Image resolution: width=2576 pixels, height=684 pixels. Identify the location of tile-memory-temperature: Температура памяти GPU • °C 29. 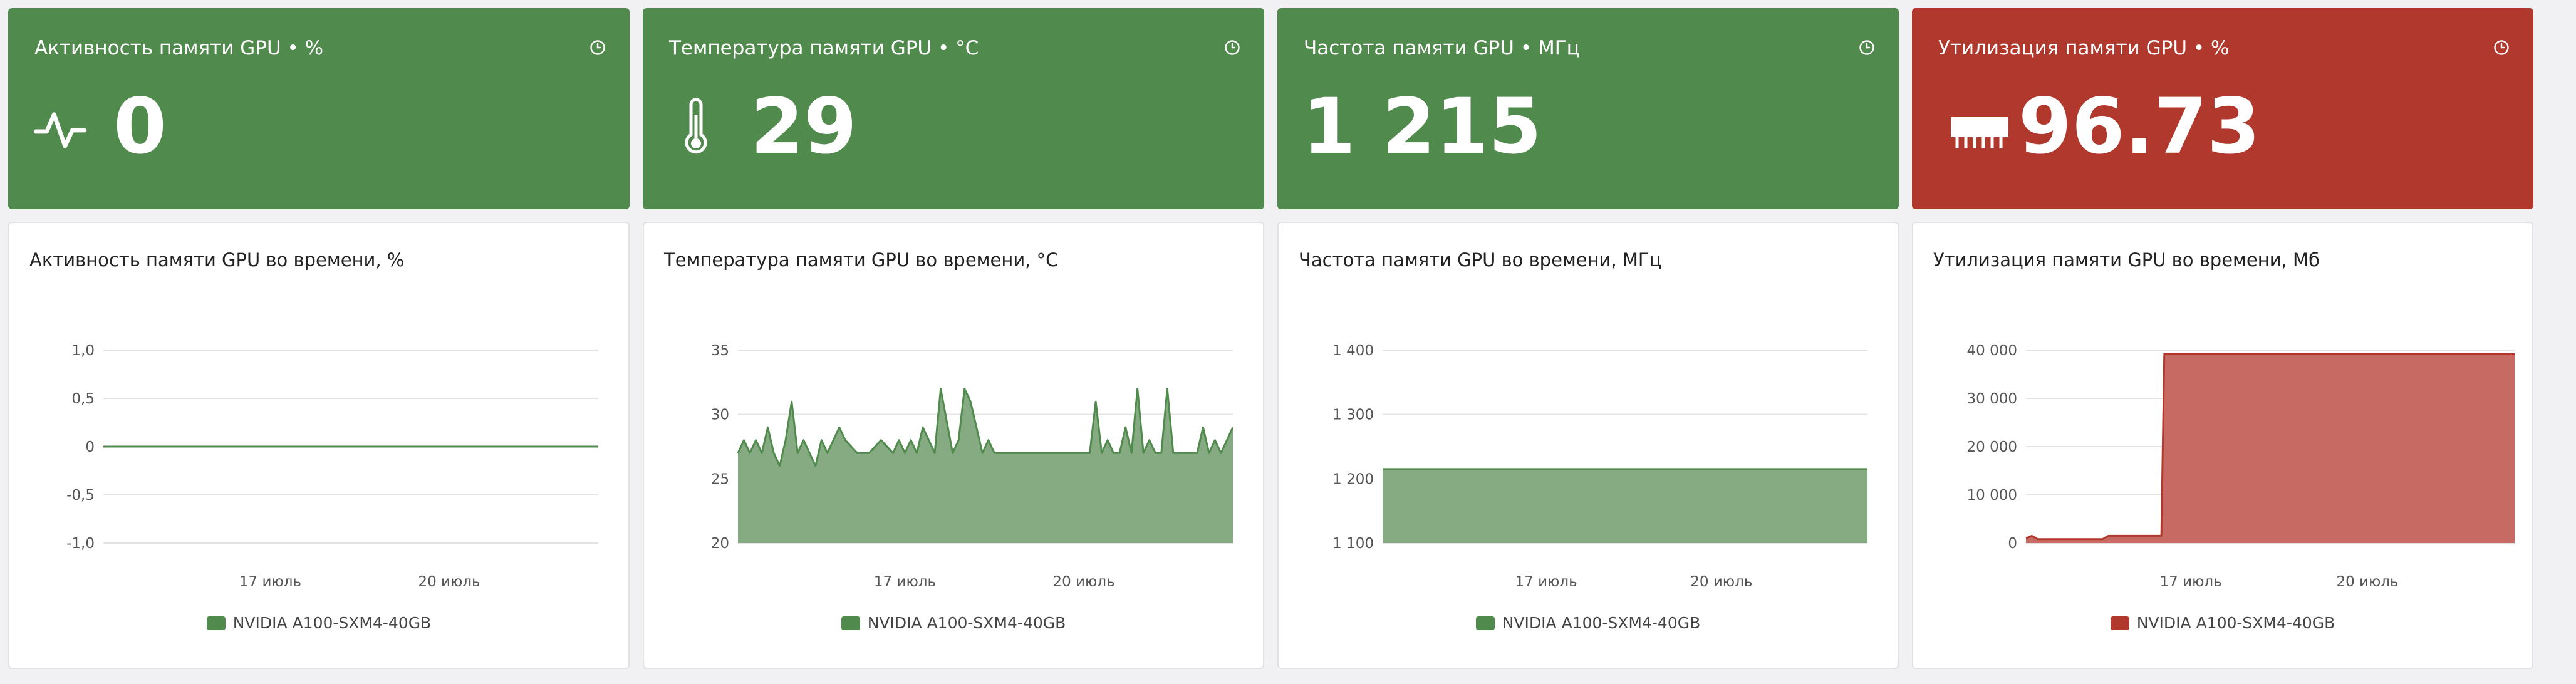
(953, 109).